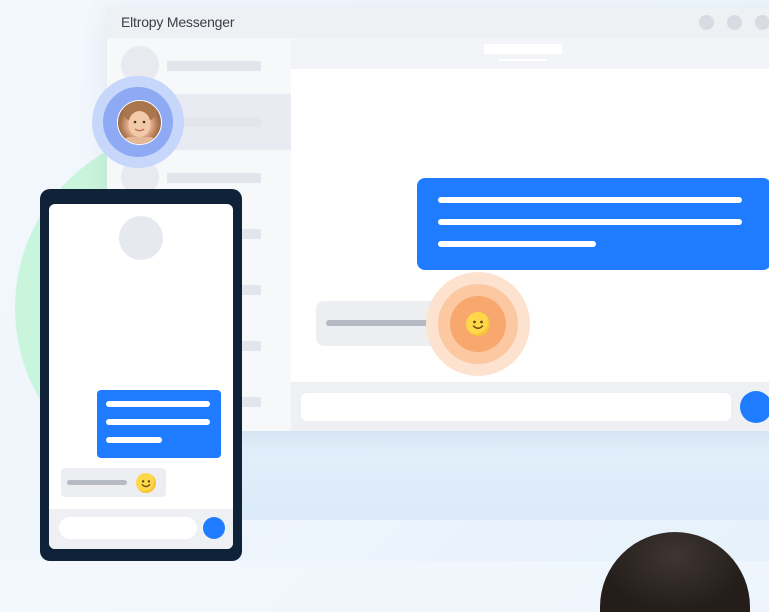  What do you see at coordinates (141, 238) in the screenshot?
I see `mobile-contact-avatar` at bounding box center [141, 238].